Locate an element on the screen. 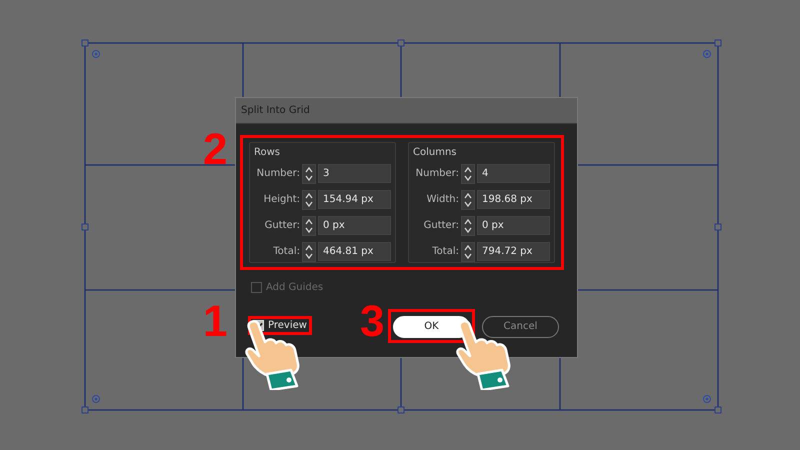 This screenshot has width=800, height=450. group-title: Columns is located at coordinates (435, 152).